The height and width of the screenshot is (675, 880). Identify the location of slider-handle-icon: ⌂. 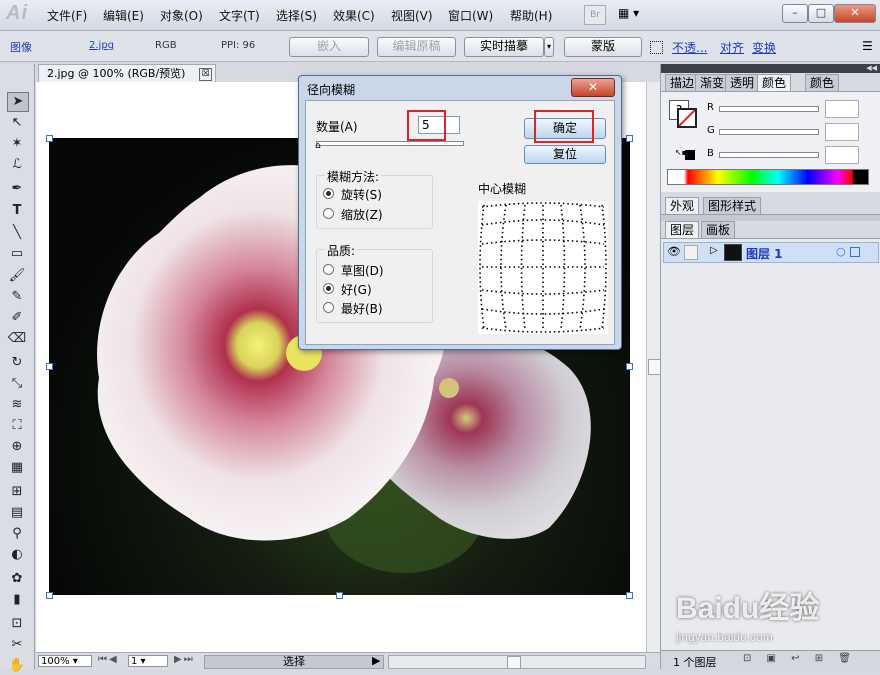
(318, 146).